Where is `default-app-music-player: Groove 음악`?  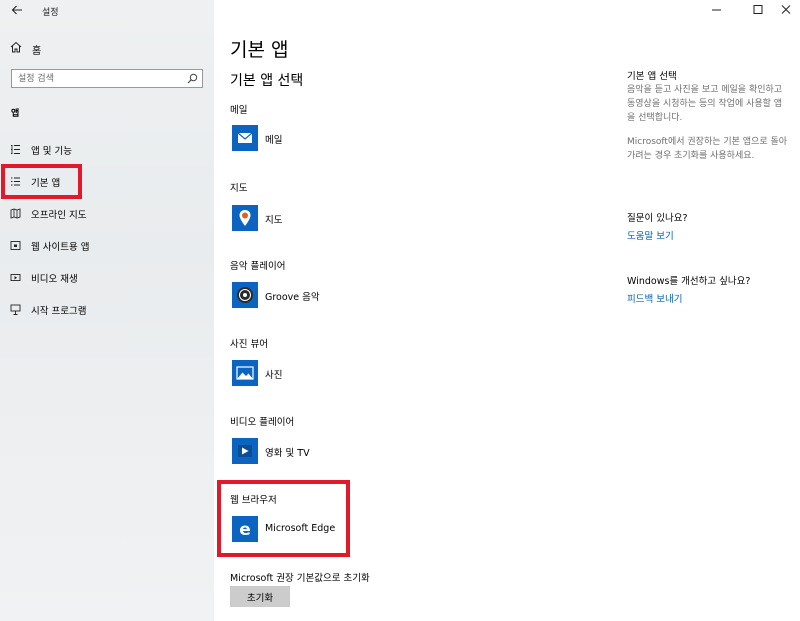
default-app-music-player: Groove 음악 is located at coordinates (330, 297).